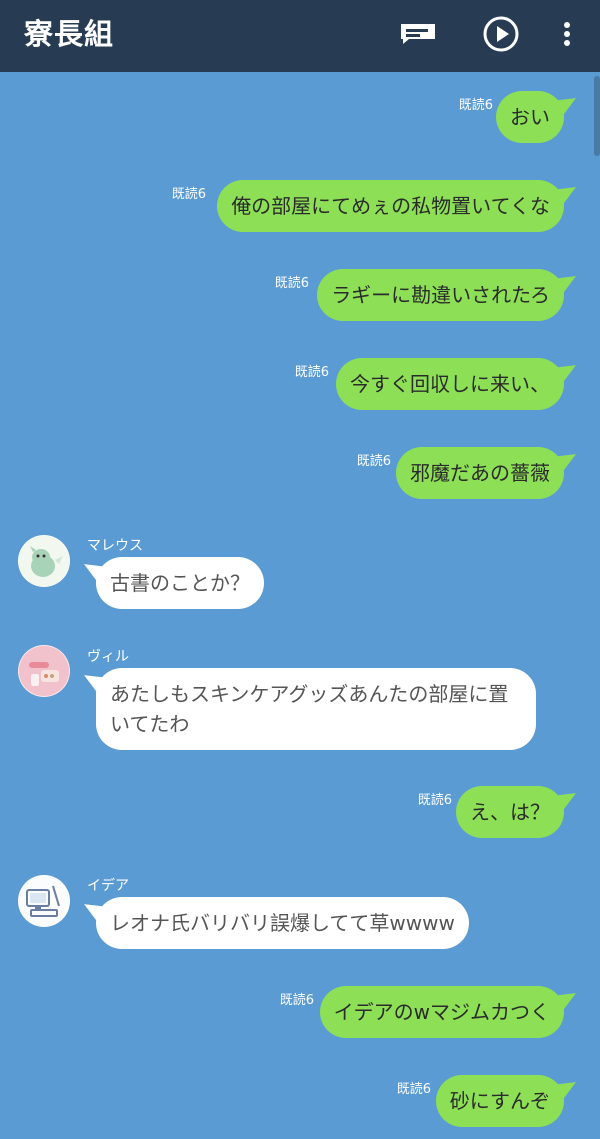 The image size is (600, 1139). What do you see at coordinates (180, 583) in the screenshot?
I see `their-message: 古書のことか？` at bounding box center [180, 583].